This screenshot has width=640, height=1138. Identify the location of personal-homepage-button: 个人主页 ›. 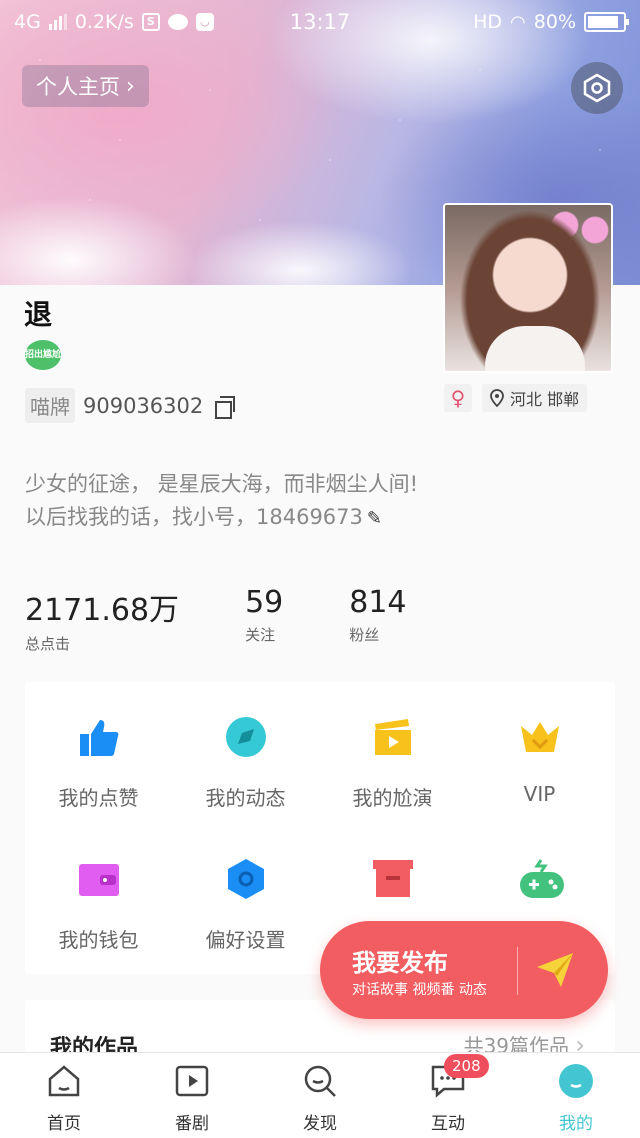
(85, 86).